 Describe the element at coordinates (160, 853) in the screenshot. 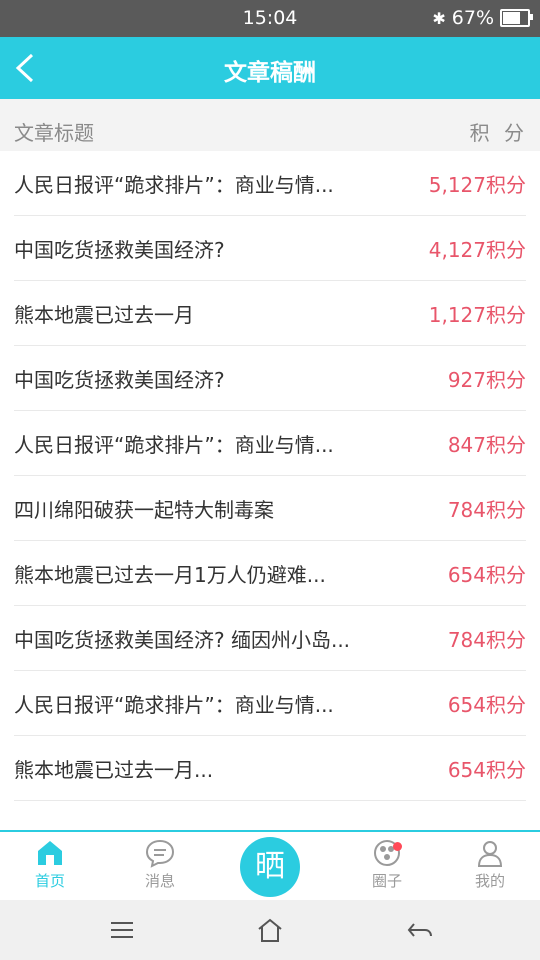

I see `chat-bubble-icon` at that location.